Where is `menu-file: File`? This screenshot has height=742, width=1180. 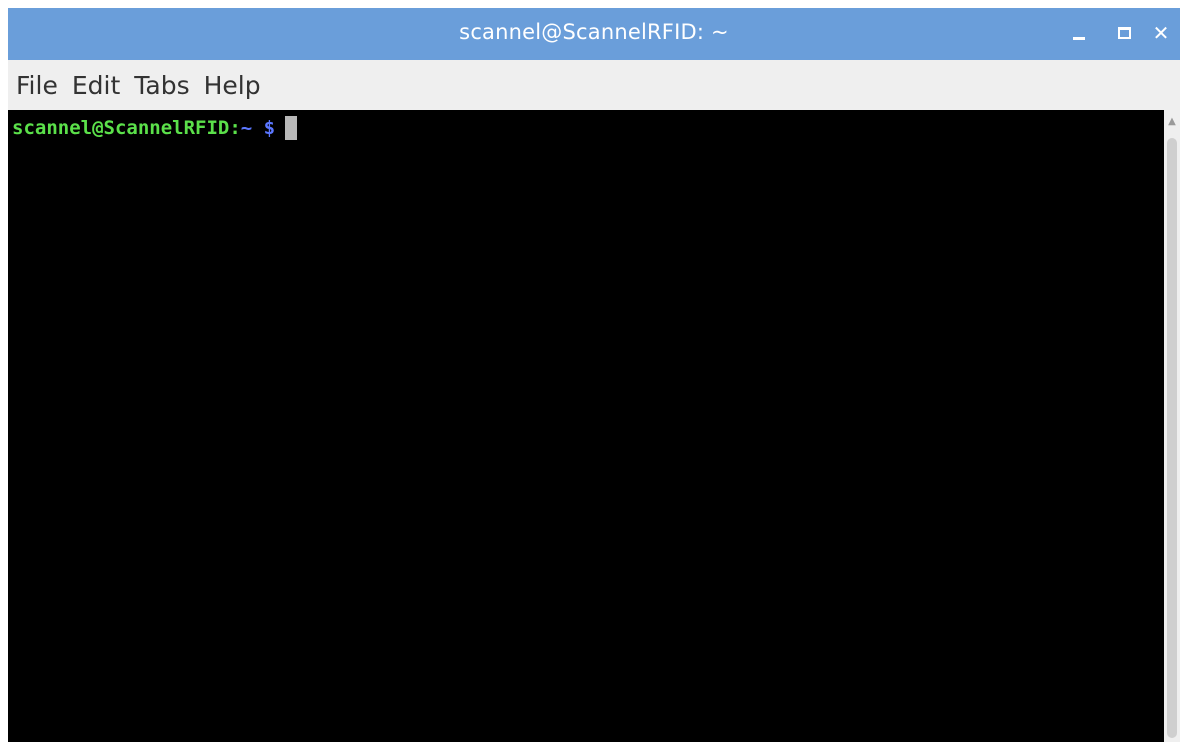 menu-file: File is located at coordinates (36, 85).